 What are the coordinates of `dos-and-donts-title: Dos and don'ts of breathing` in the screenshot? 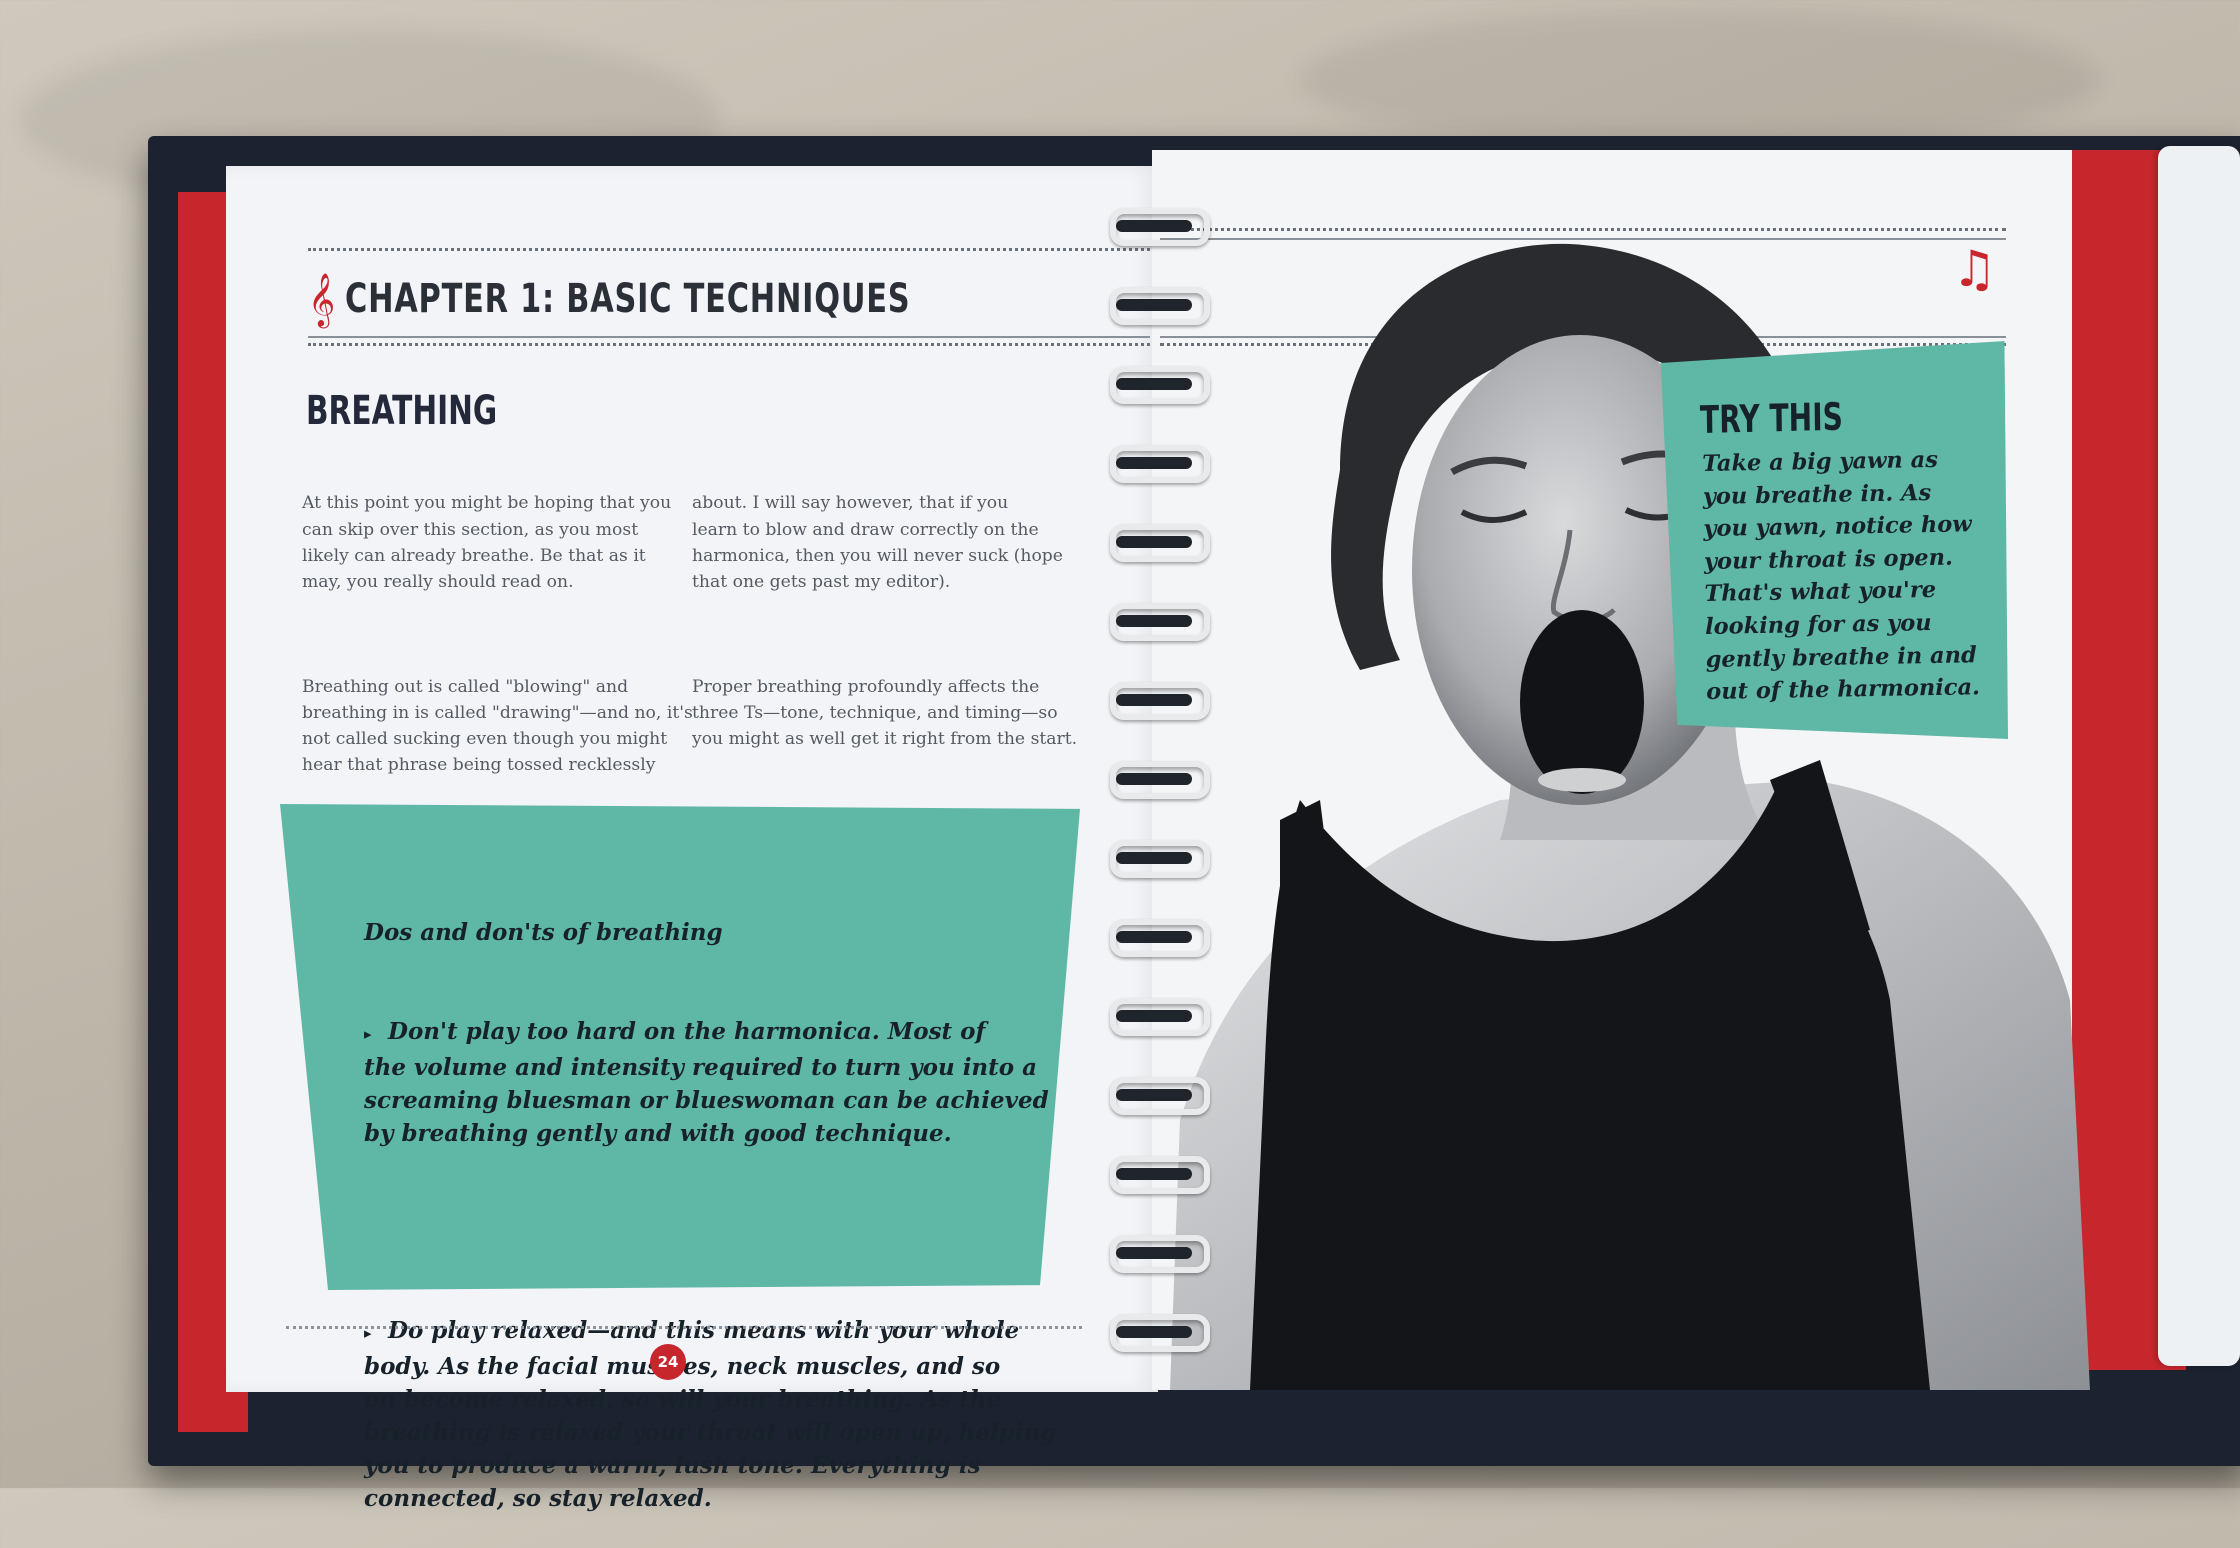 It's located at (543, 932).